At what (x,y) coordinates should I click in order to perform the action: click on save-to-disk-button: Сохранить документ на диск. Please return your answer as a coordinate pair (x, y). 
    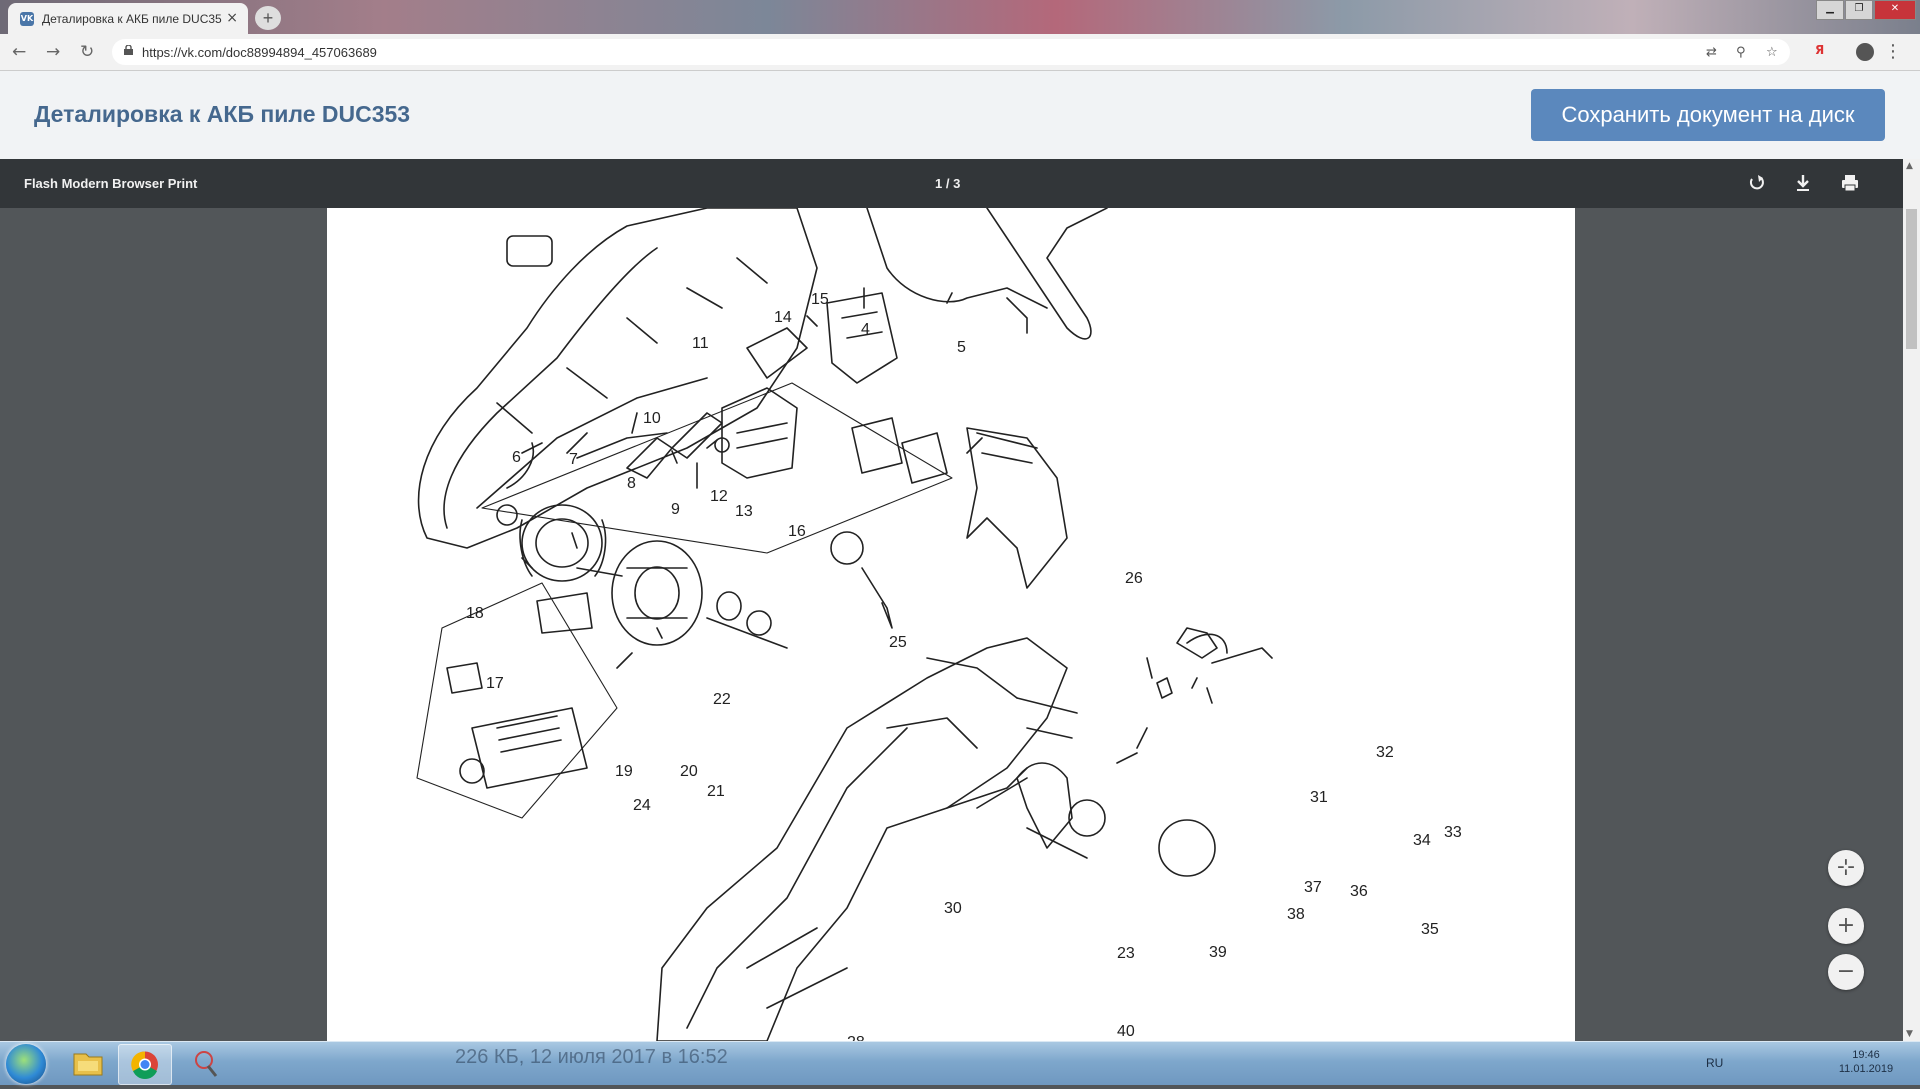
    Looking at the image, I should click on (1708, 115).